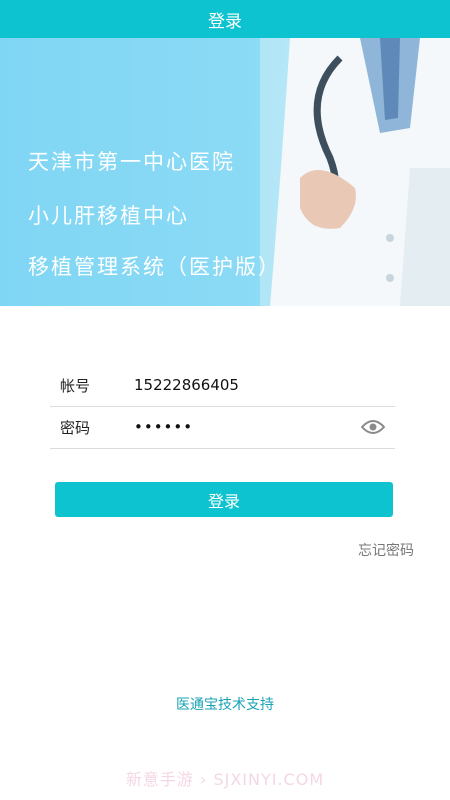  I want to click on account-row: 帐号 15222866405, so click(222, 385).